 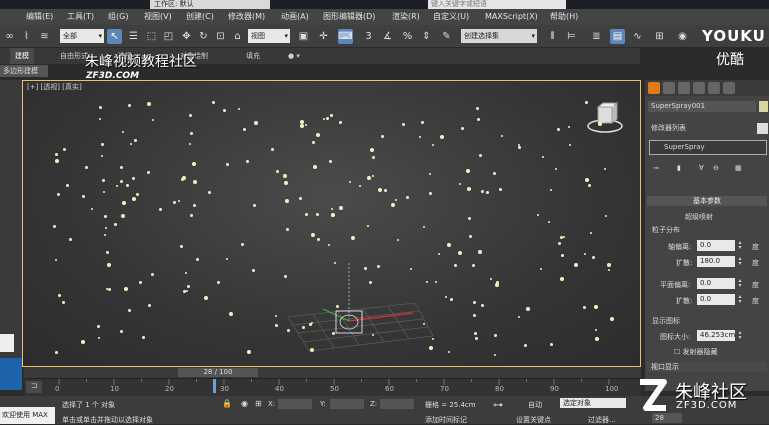 I want to click on curve-editor-icon: ∿, so click(x=637, y=36).